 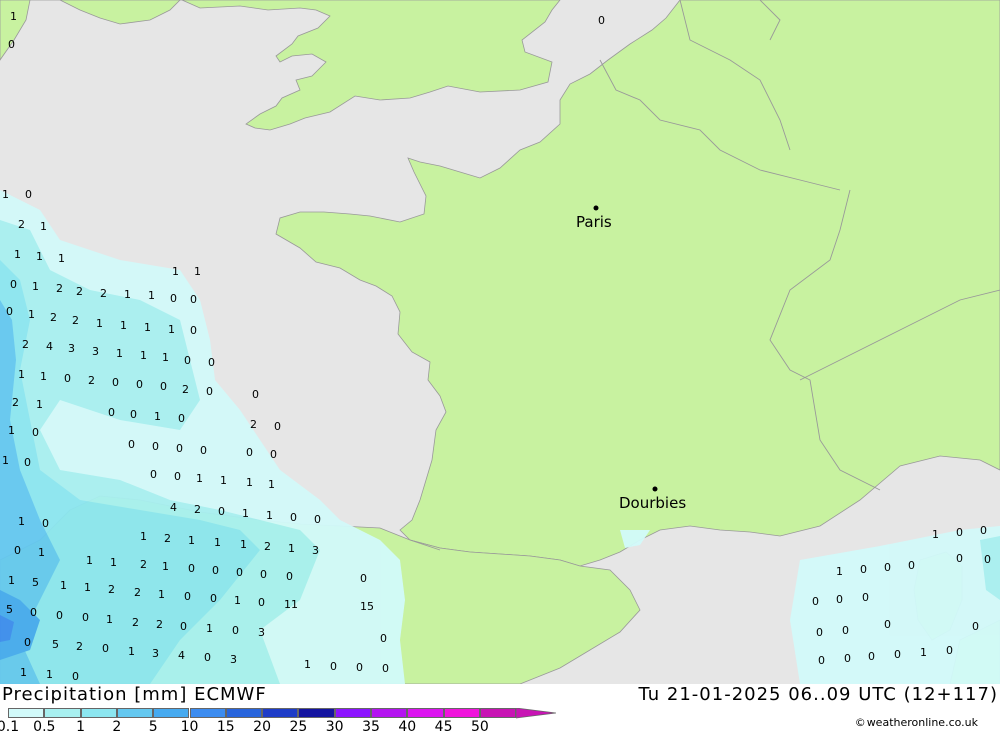 What do you see at coordinates (367, 606) in the screenshot?
I see `precip-value: 15` at bounding box center [367, 606].